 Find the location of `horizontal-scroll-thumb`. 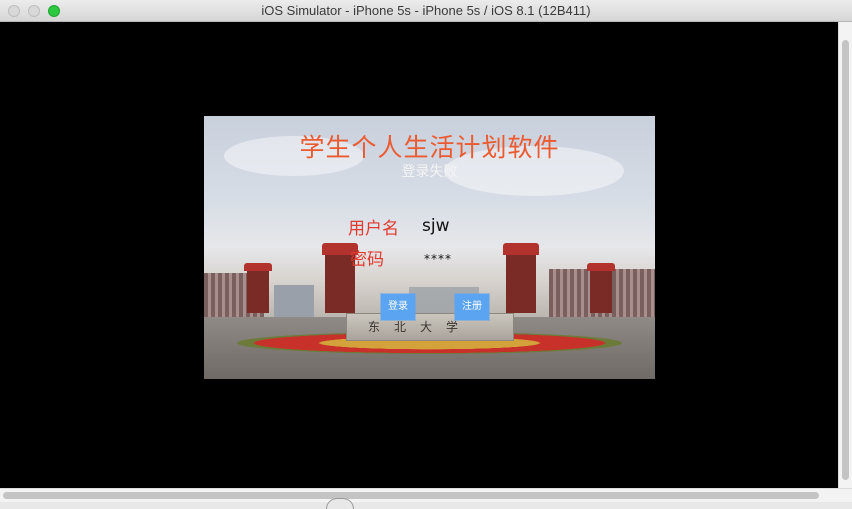

horizontal-scroll-thumb is located at coordinates (411, 495).